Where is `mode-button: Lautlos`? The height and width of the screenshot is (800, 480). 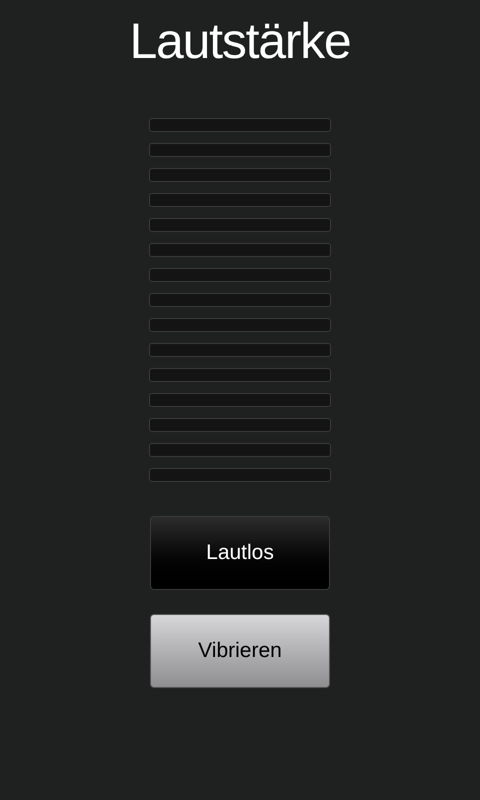
mode-button: Lautlos is located at coordinates (240, 553).